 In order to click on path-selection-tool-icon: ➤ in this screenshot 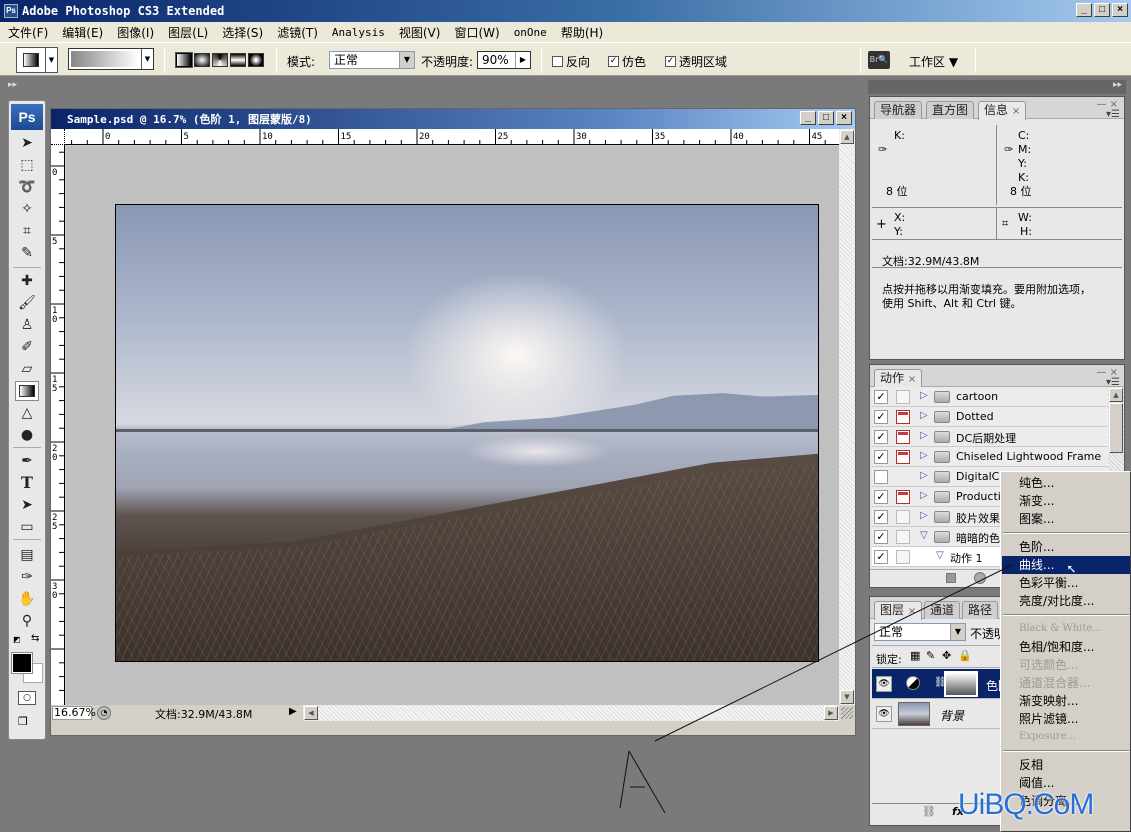, I will do `click(27, 505)`.